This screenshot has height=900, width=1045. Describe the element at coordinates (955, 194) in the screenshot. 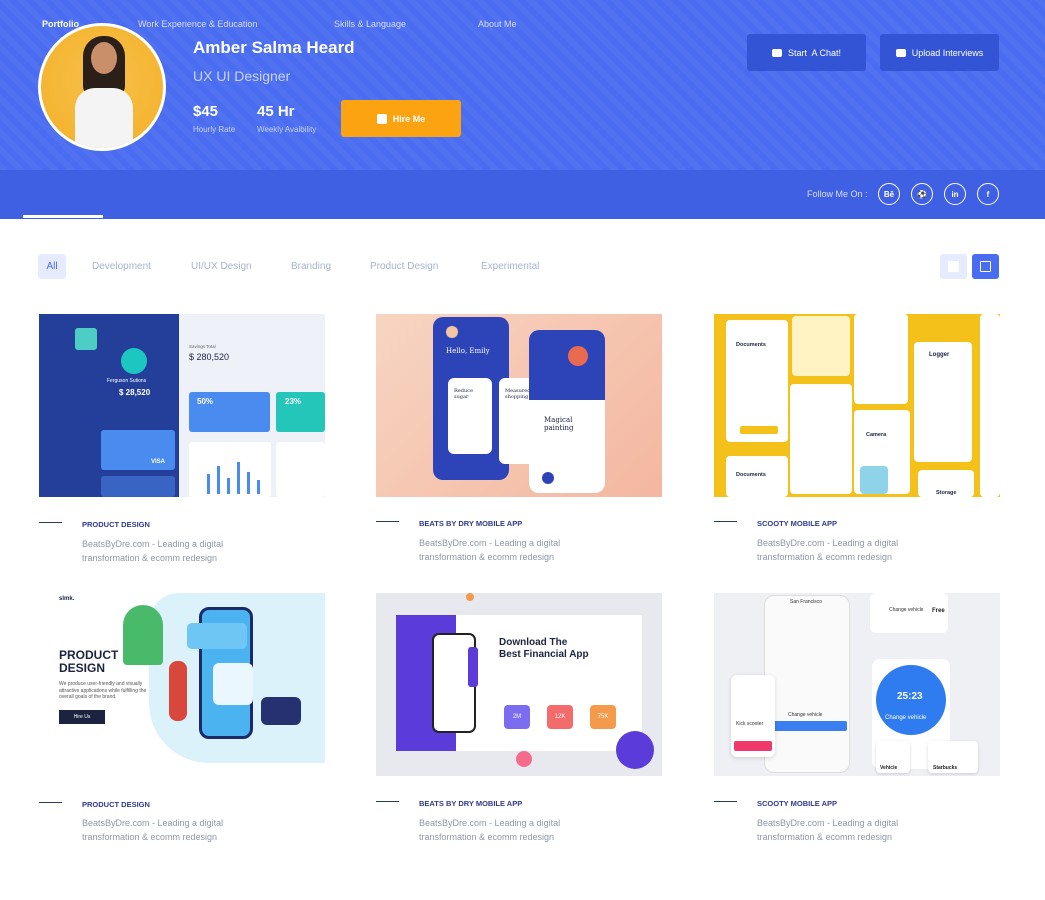

I see `linkedin-icon: in` at that location.